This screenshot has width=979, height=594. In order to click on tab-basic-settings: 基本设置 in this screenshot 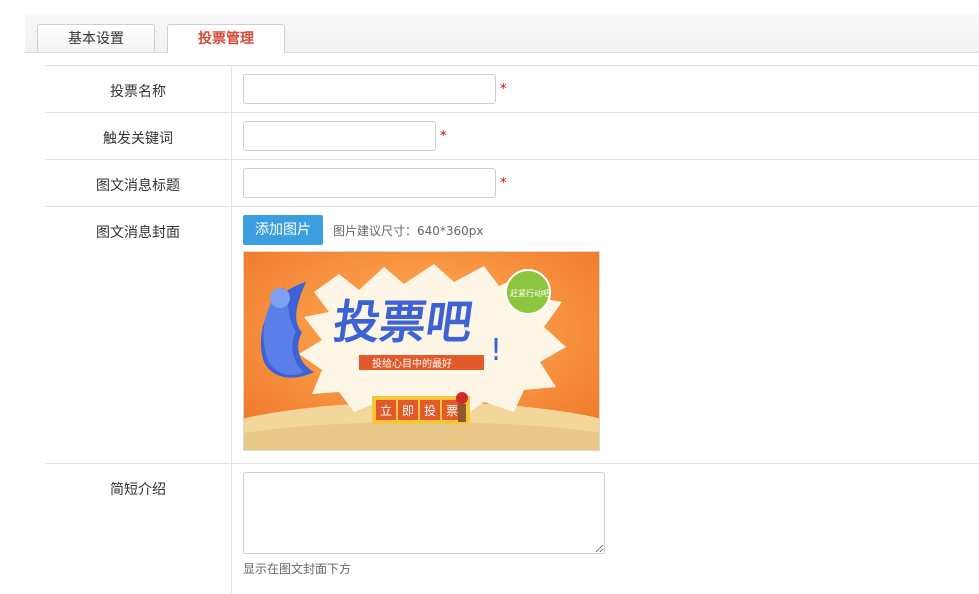, I will do `click(96, 38)`.